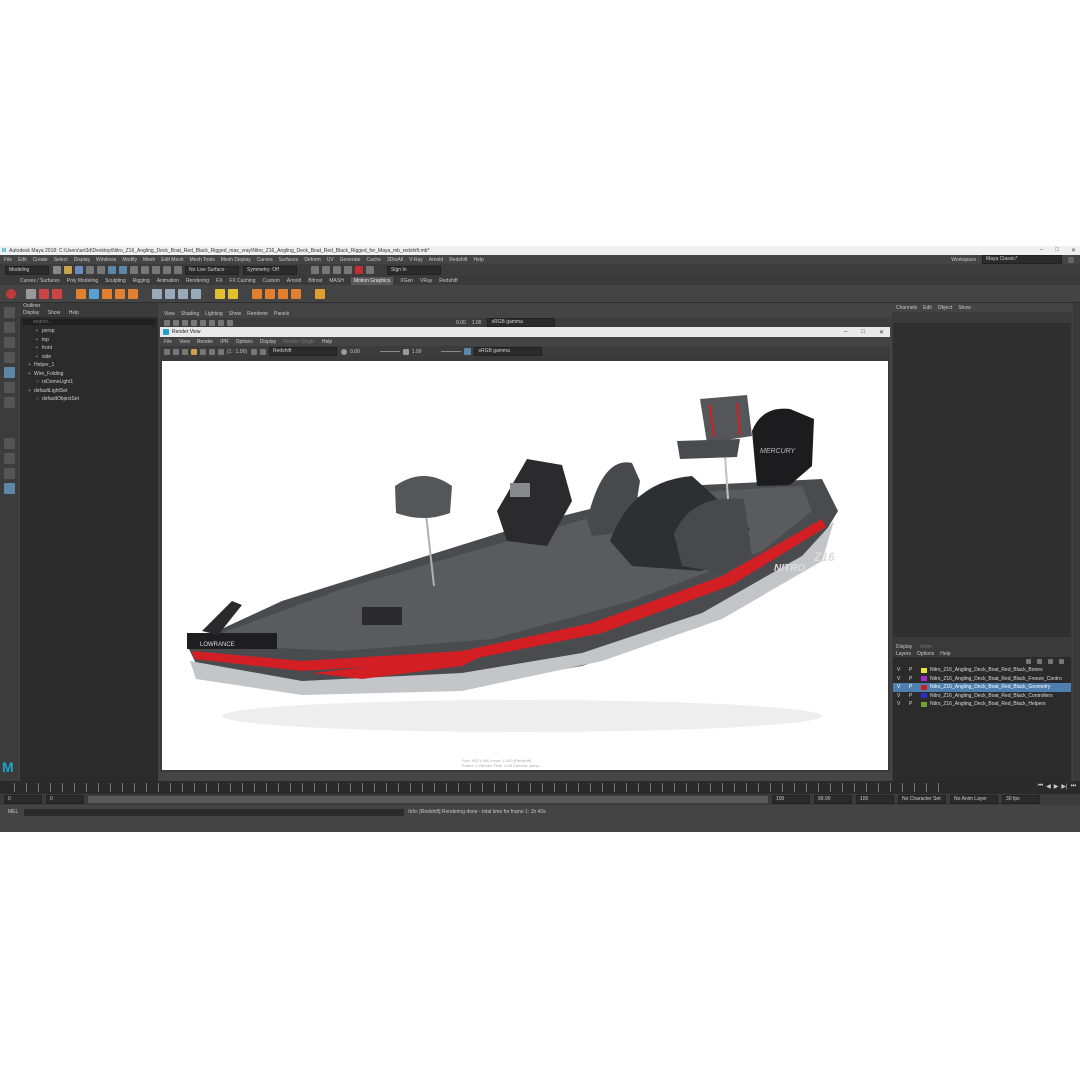 This screenshot has width=1080, height=1080. What do you see at coordinates (57, 293) in the screenshot?
I see `svg-tool-icon` at bounding box center [57, 293].